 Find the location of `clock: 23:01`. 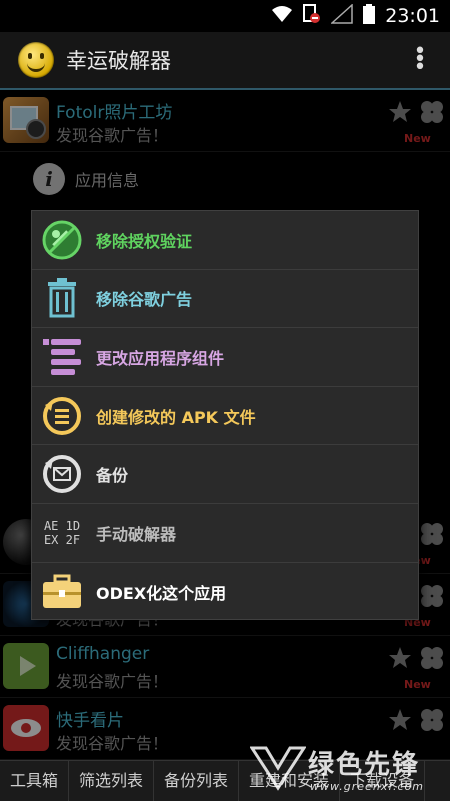

clock: 23:01 is located at coordinates (412, 16).